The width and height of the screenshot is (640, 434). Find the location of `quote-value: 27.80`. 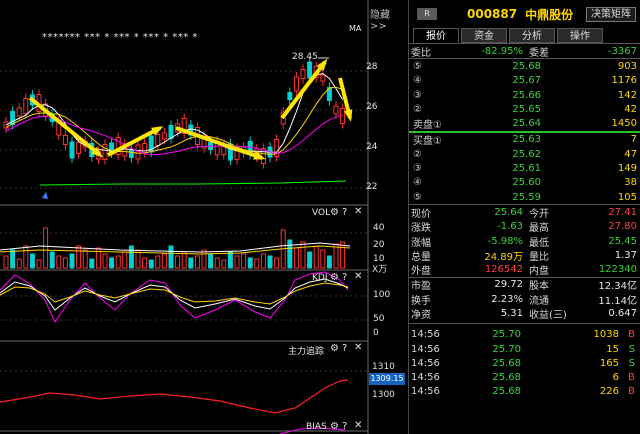

quote-value: 27.80 is located at coordinates (622, 227).